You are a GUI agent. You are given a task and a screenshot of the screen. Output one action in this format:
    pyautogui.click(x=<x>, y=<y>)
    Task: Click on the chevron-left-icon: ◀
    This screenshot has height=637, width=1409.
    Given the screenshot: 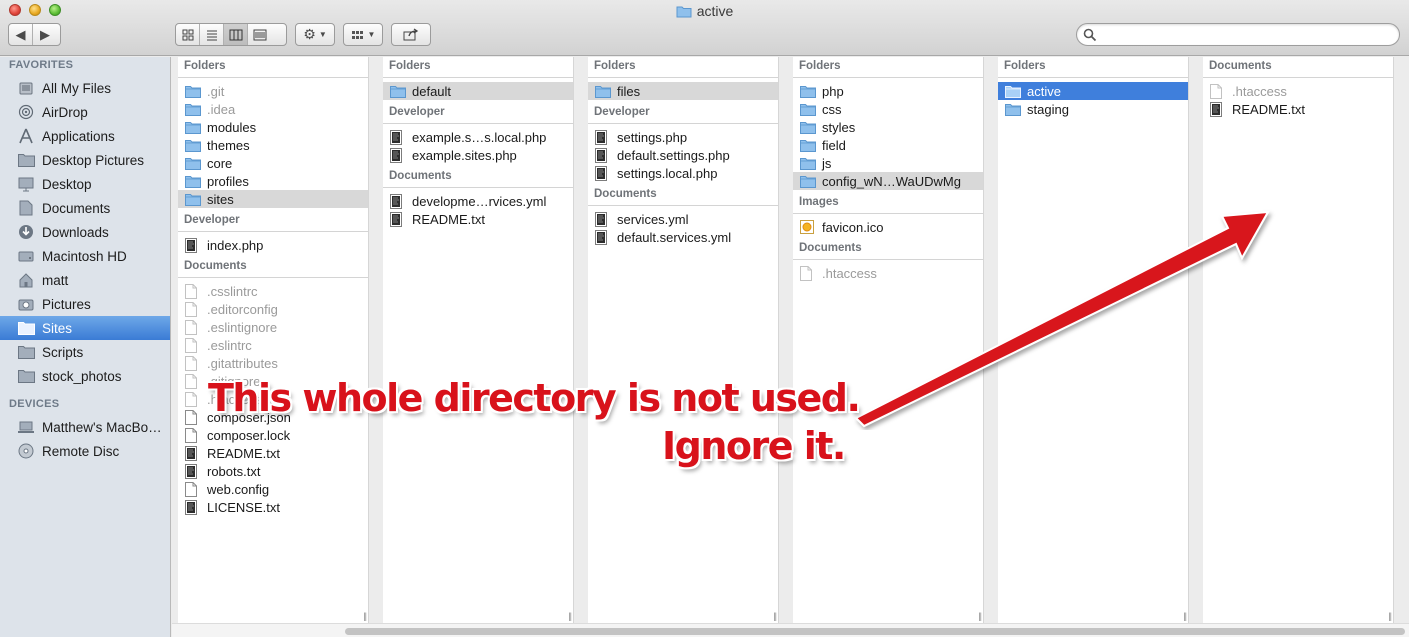 What is the action you would take?
    pyautogui.click(x=20, y=34)
    